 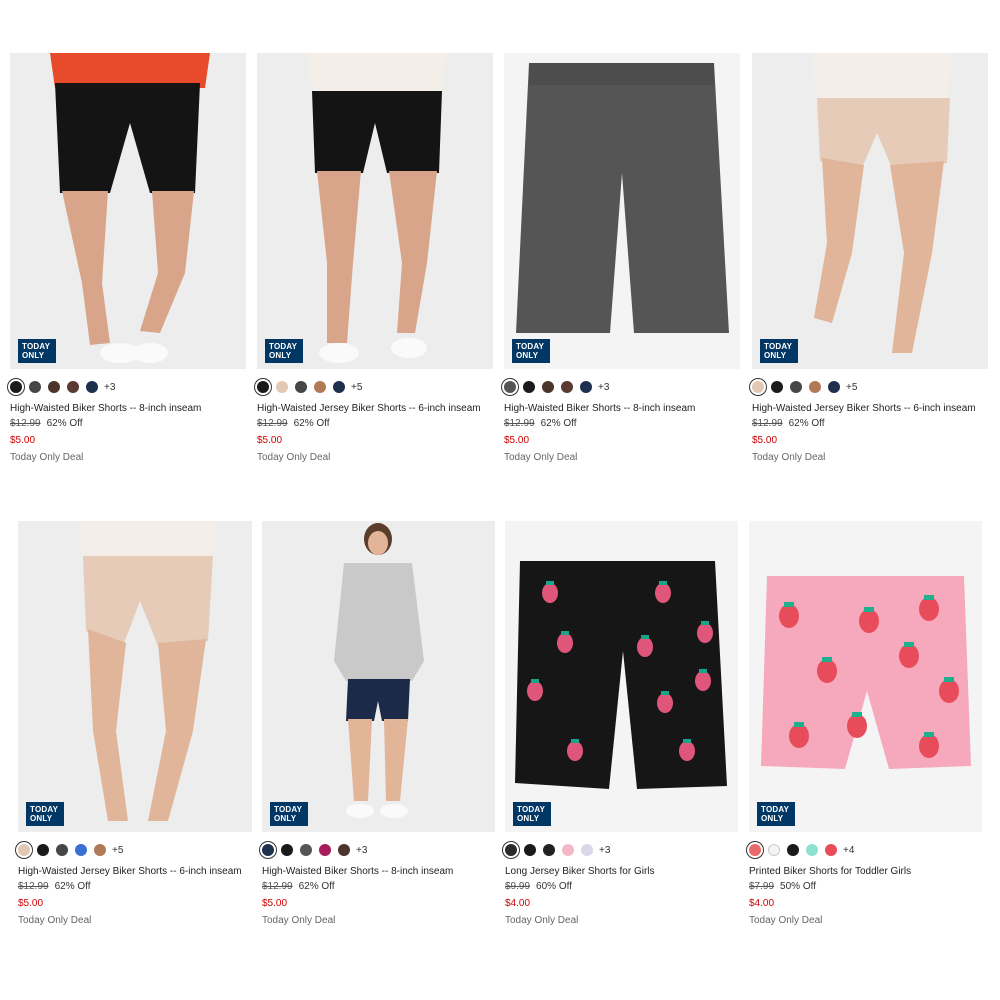 What do you see at coordinates (848, 850) in the screenshot?
I see `more-colors-link: +4` at bounding box center [848, 850].